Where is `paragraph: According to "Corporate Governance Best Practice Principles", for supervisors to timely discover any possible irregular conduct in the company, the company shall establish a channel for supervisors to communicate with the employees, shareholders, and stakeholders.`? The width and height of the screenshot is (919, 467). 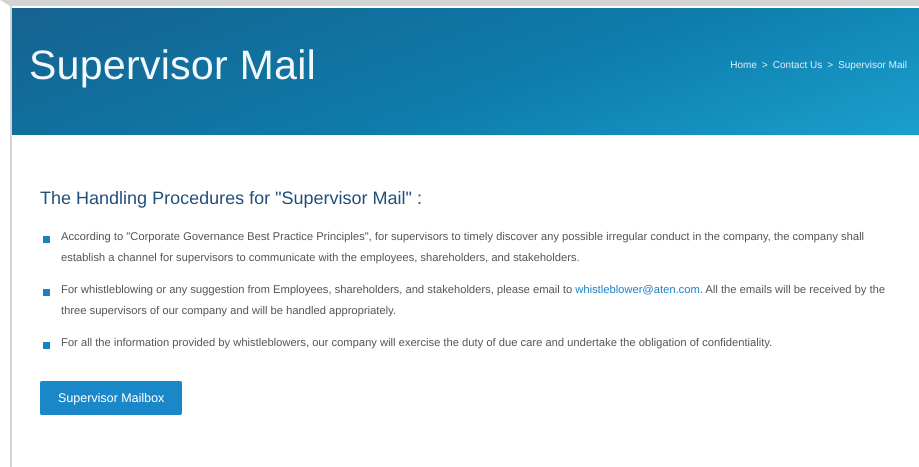
paragraph: According to "Corporate Governance Best Practice Principles", for supervisors to timely discover any possible irregular conduct in the company, the company shall establish a channel for supervisors to communicate with the employees, shareholders, and stakeholders. is located at coordinates (463, 248).